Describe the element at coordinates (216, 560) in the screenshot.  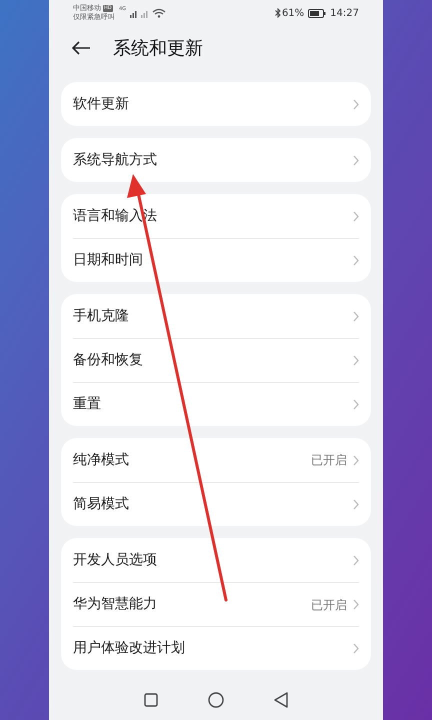
I see `settings-item: 开发人员选项` at that location.